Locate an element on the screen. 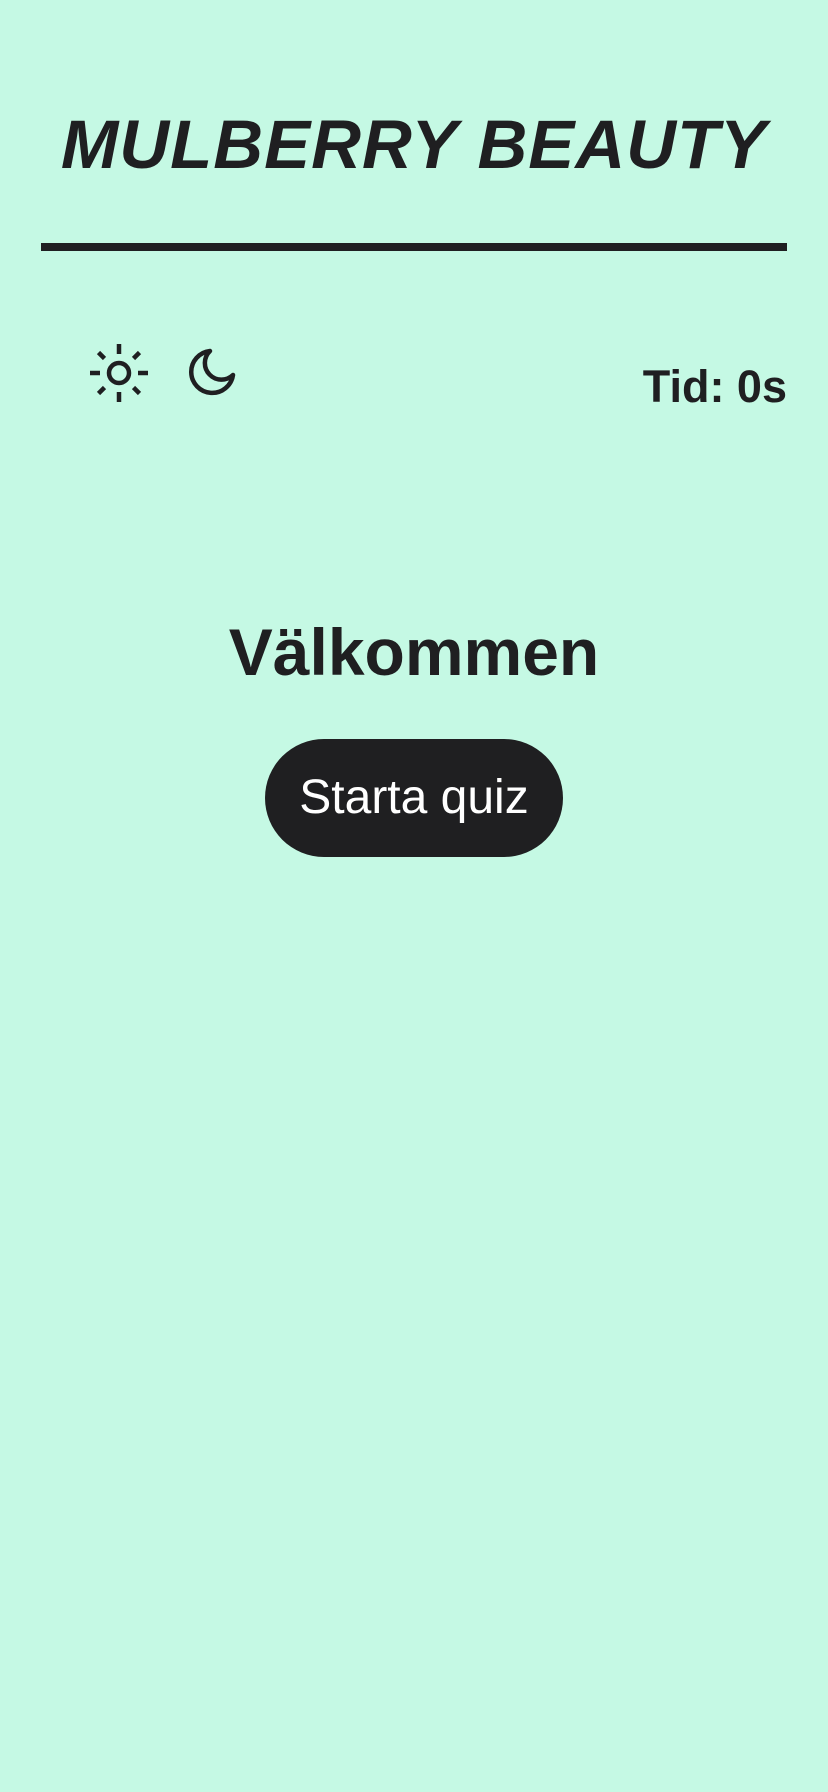 The height and width of the screenshot is (1792, 828). brand-title: MULBERRY BEAUTY is located at coordinates (414, 144).